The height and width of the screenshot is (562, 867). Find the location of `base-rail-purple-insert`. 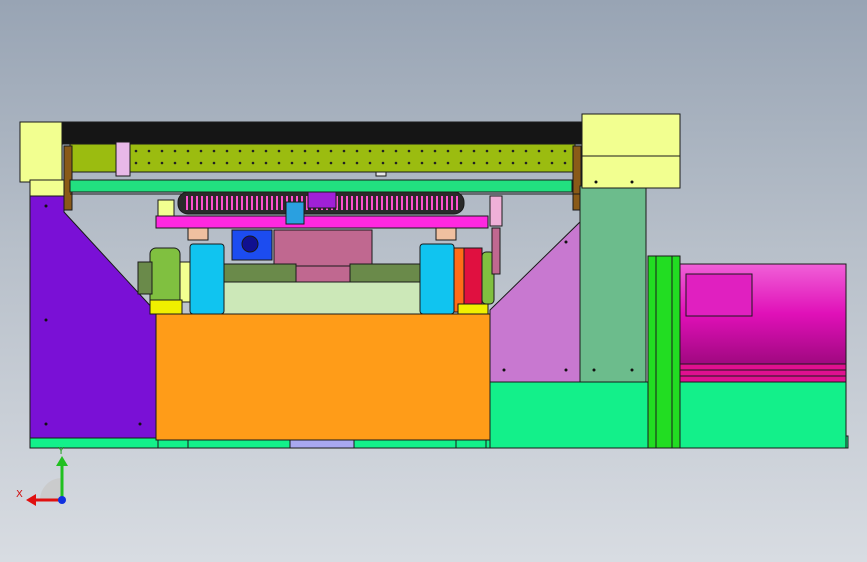

base-rail-purple-insert is located at coordinates (322, 444).